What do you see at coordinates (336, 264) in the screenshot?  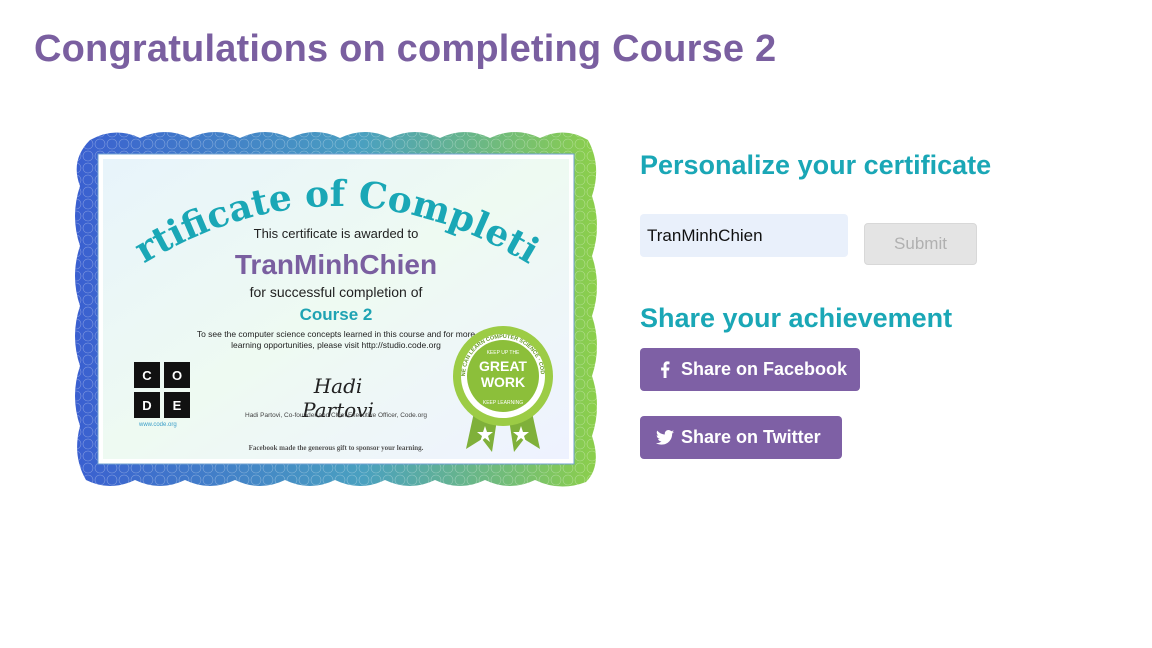 I see `certificate-recipient-name: TranMinhChien` at bounding box center [336, 264].